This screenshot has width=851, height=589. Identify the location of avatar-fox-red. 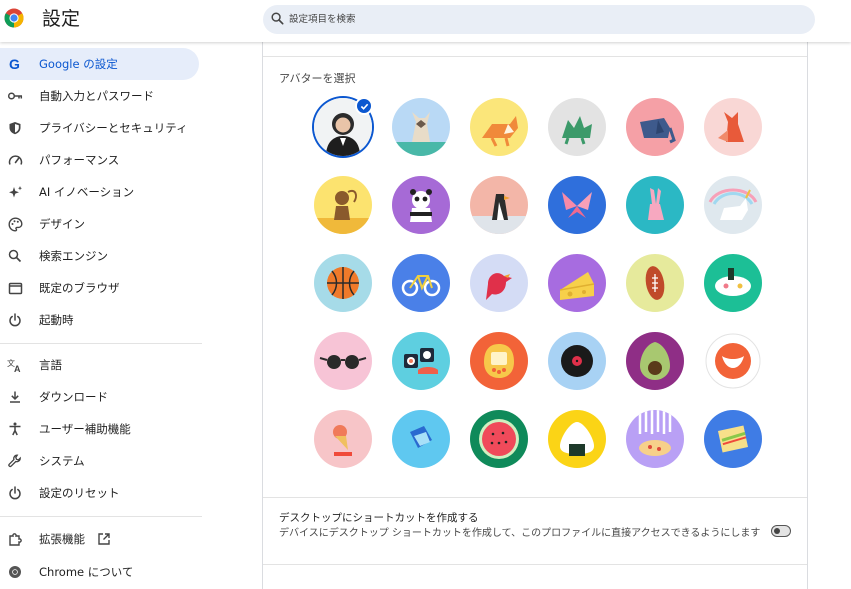
(733, 127).